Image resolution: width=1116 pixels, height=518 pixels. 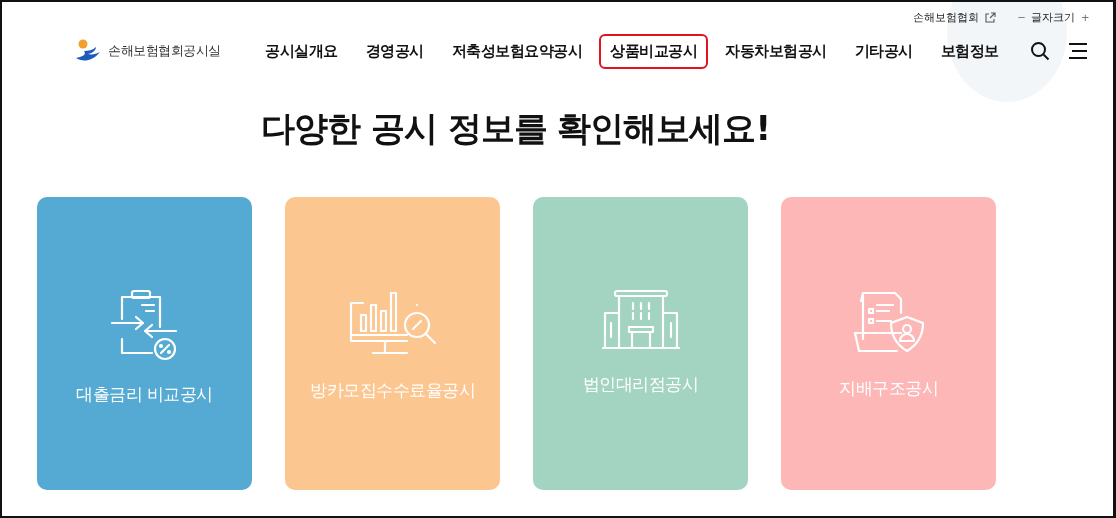 I want to click on nav-item: 상품비교공시, so click(x=653, y=51).